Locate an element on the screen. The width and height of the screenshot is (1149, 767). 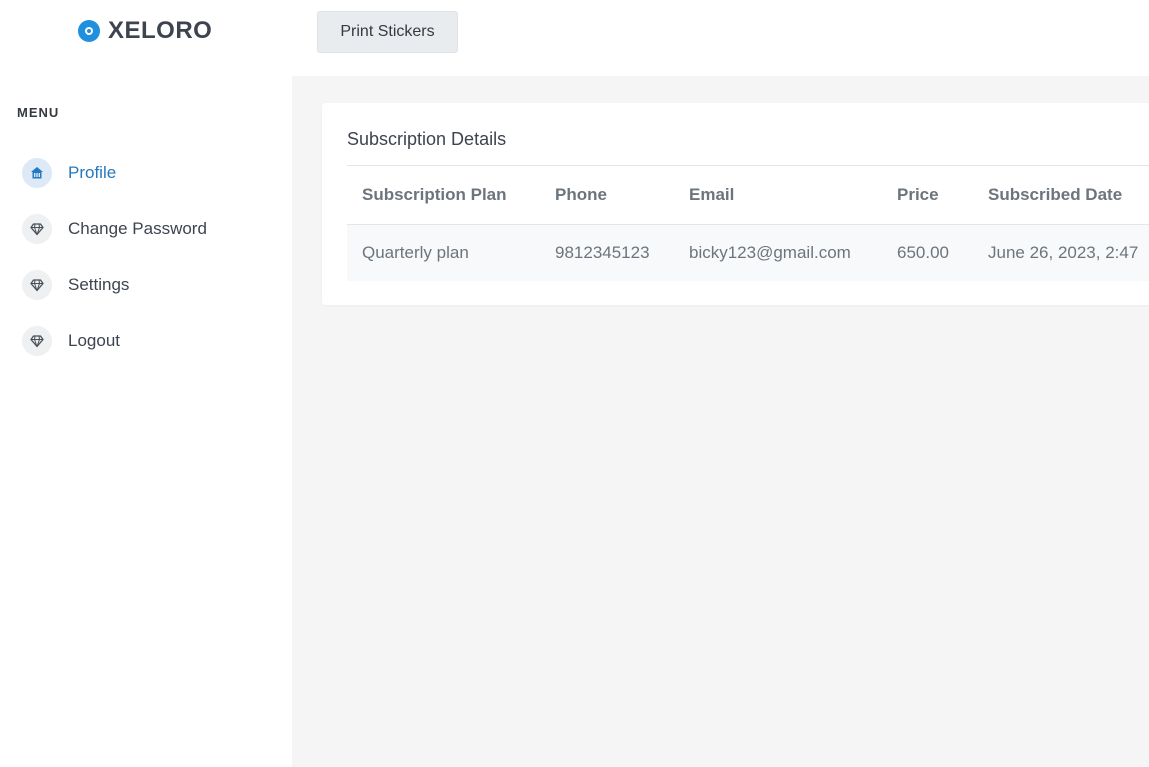
column-header-price: Price is located at coordinates (918, 194).